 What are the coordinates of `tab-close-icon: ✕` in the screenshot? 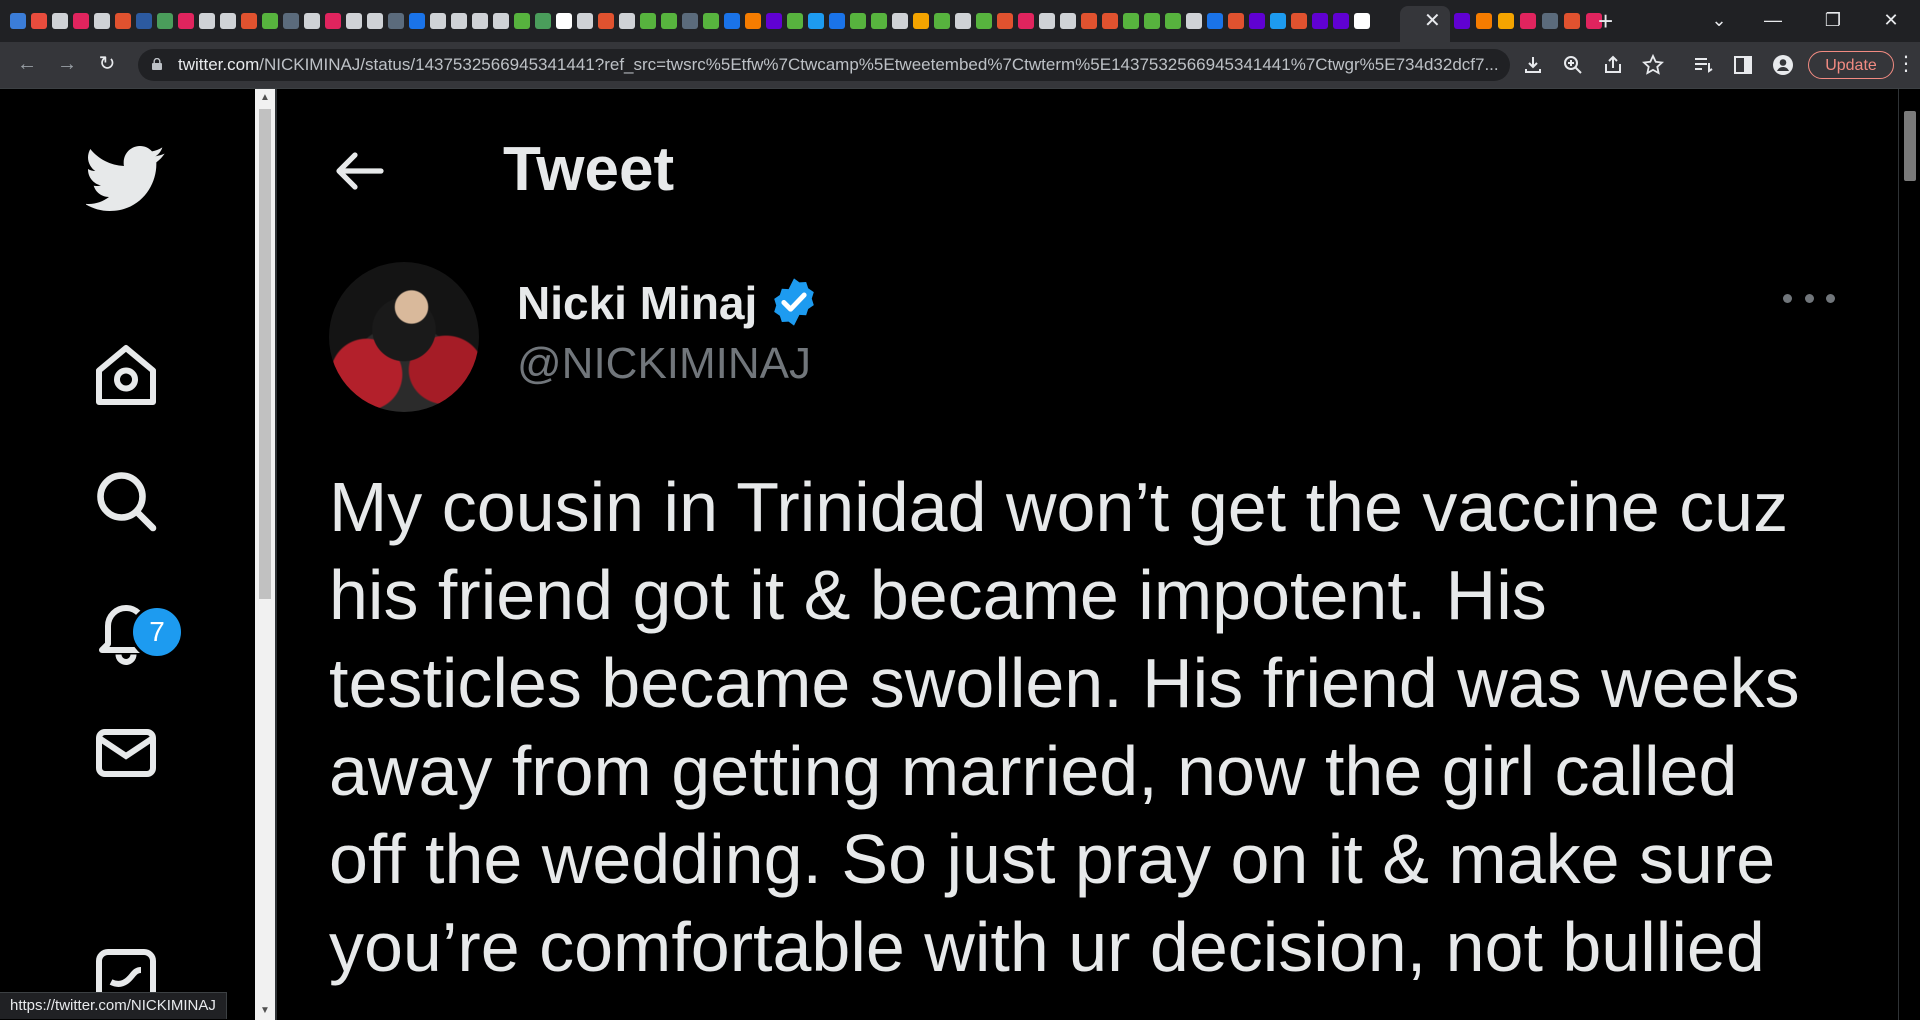 It's located at (1432, 21).